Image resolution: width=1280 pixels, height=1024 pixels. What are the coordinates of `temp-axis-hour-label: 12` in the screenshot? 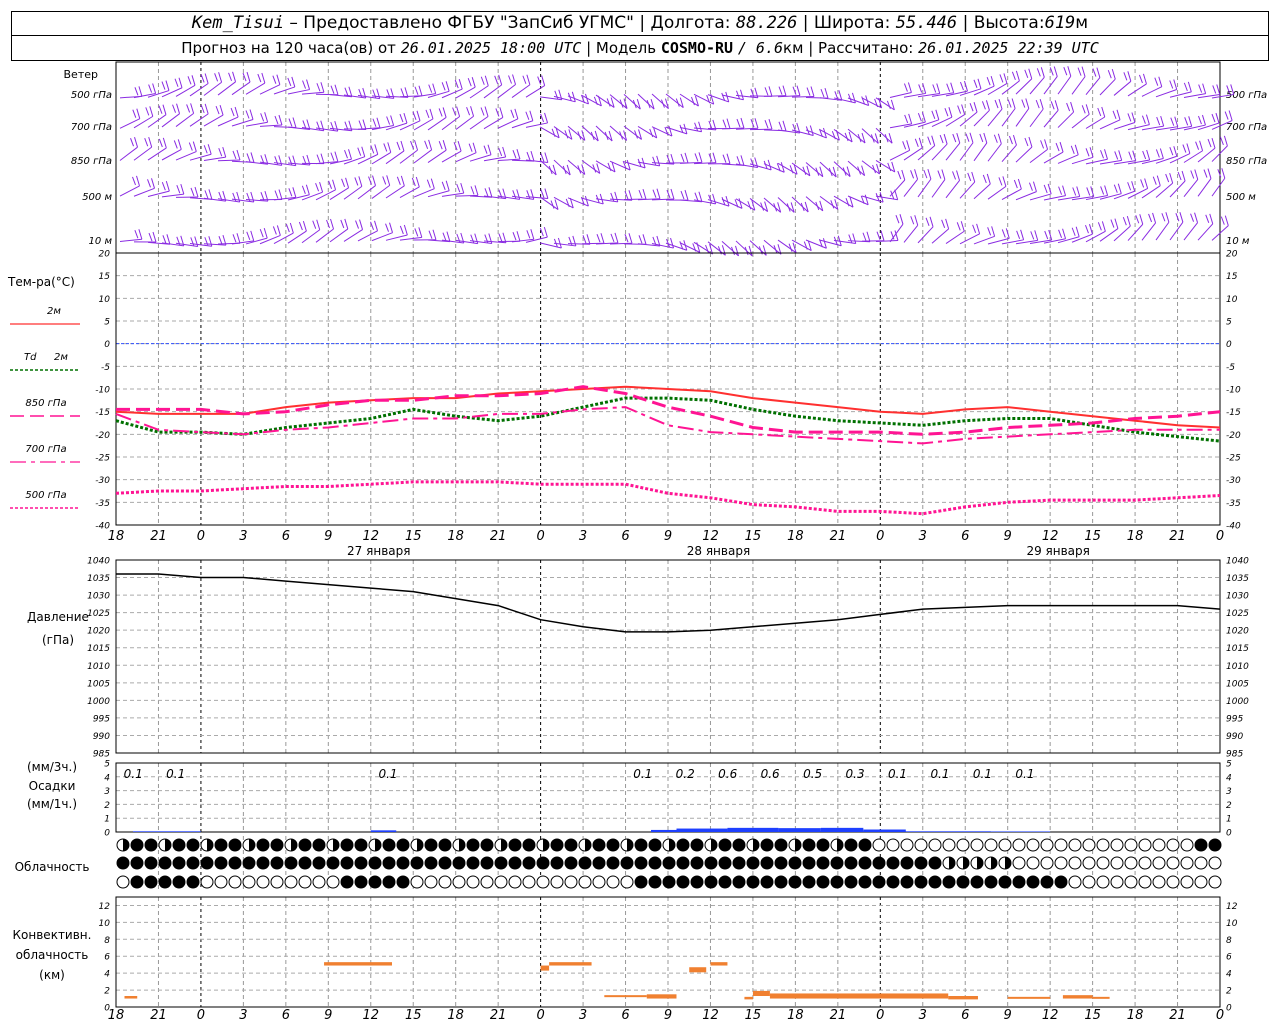 It's located at (1050, 536).